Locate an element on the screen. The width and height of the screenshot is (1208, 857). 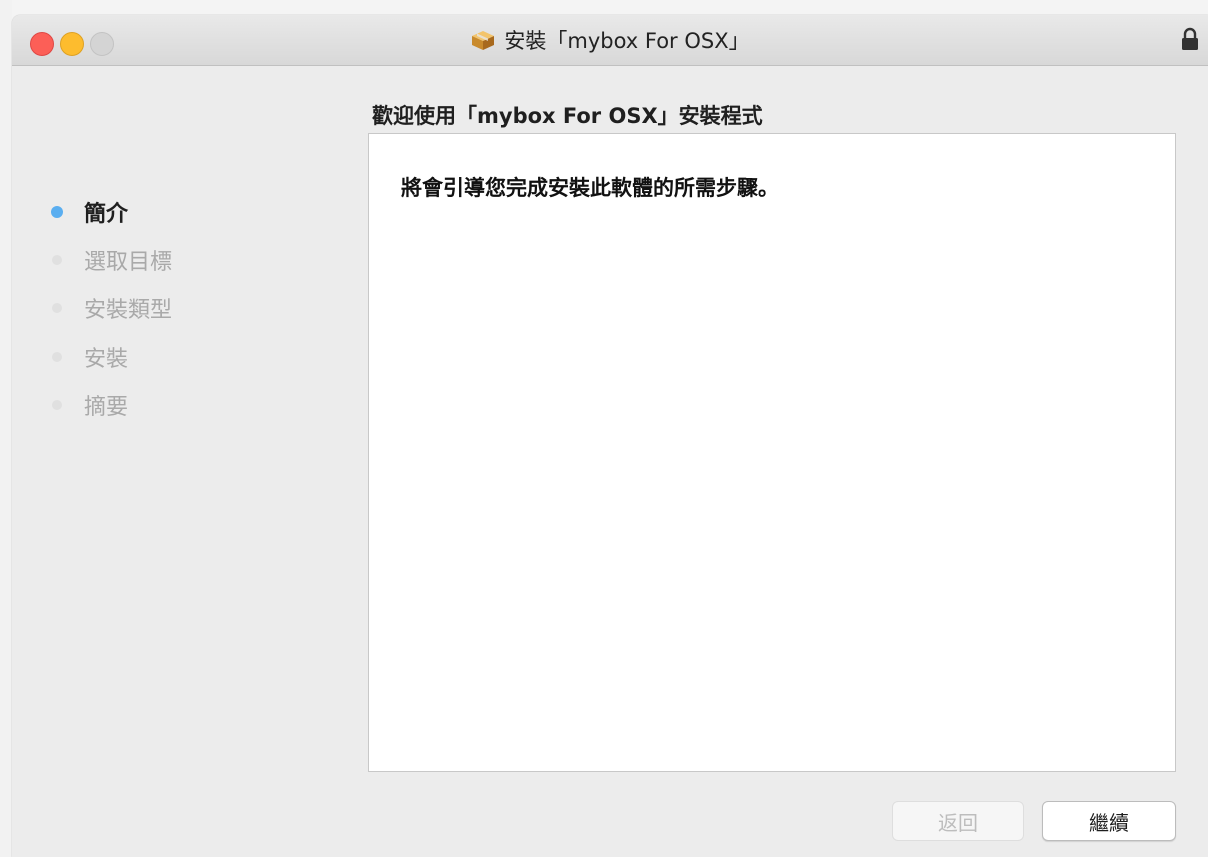
background-app-edge is located at coordinates (6, 428).